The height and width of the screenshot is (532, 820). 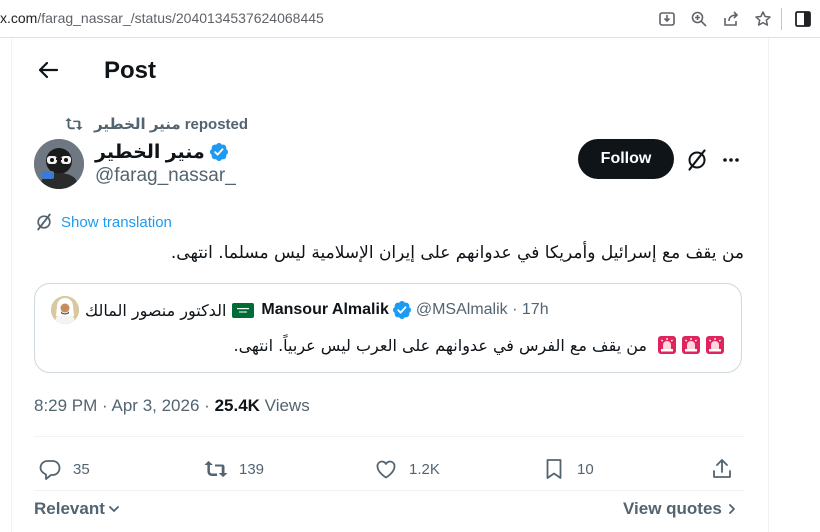 I want to click on like-button: 1.2K, so click(x=407, y=469).